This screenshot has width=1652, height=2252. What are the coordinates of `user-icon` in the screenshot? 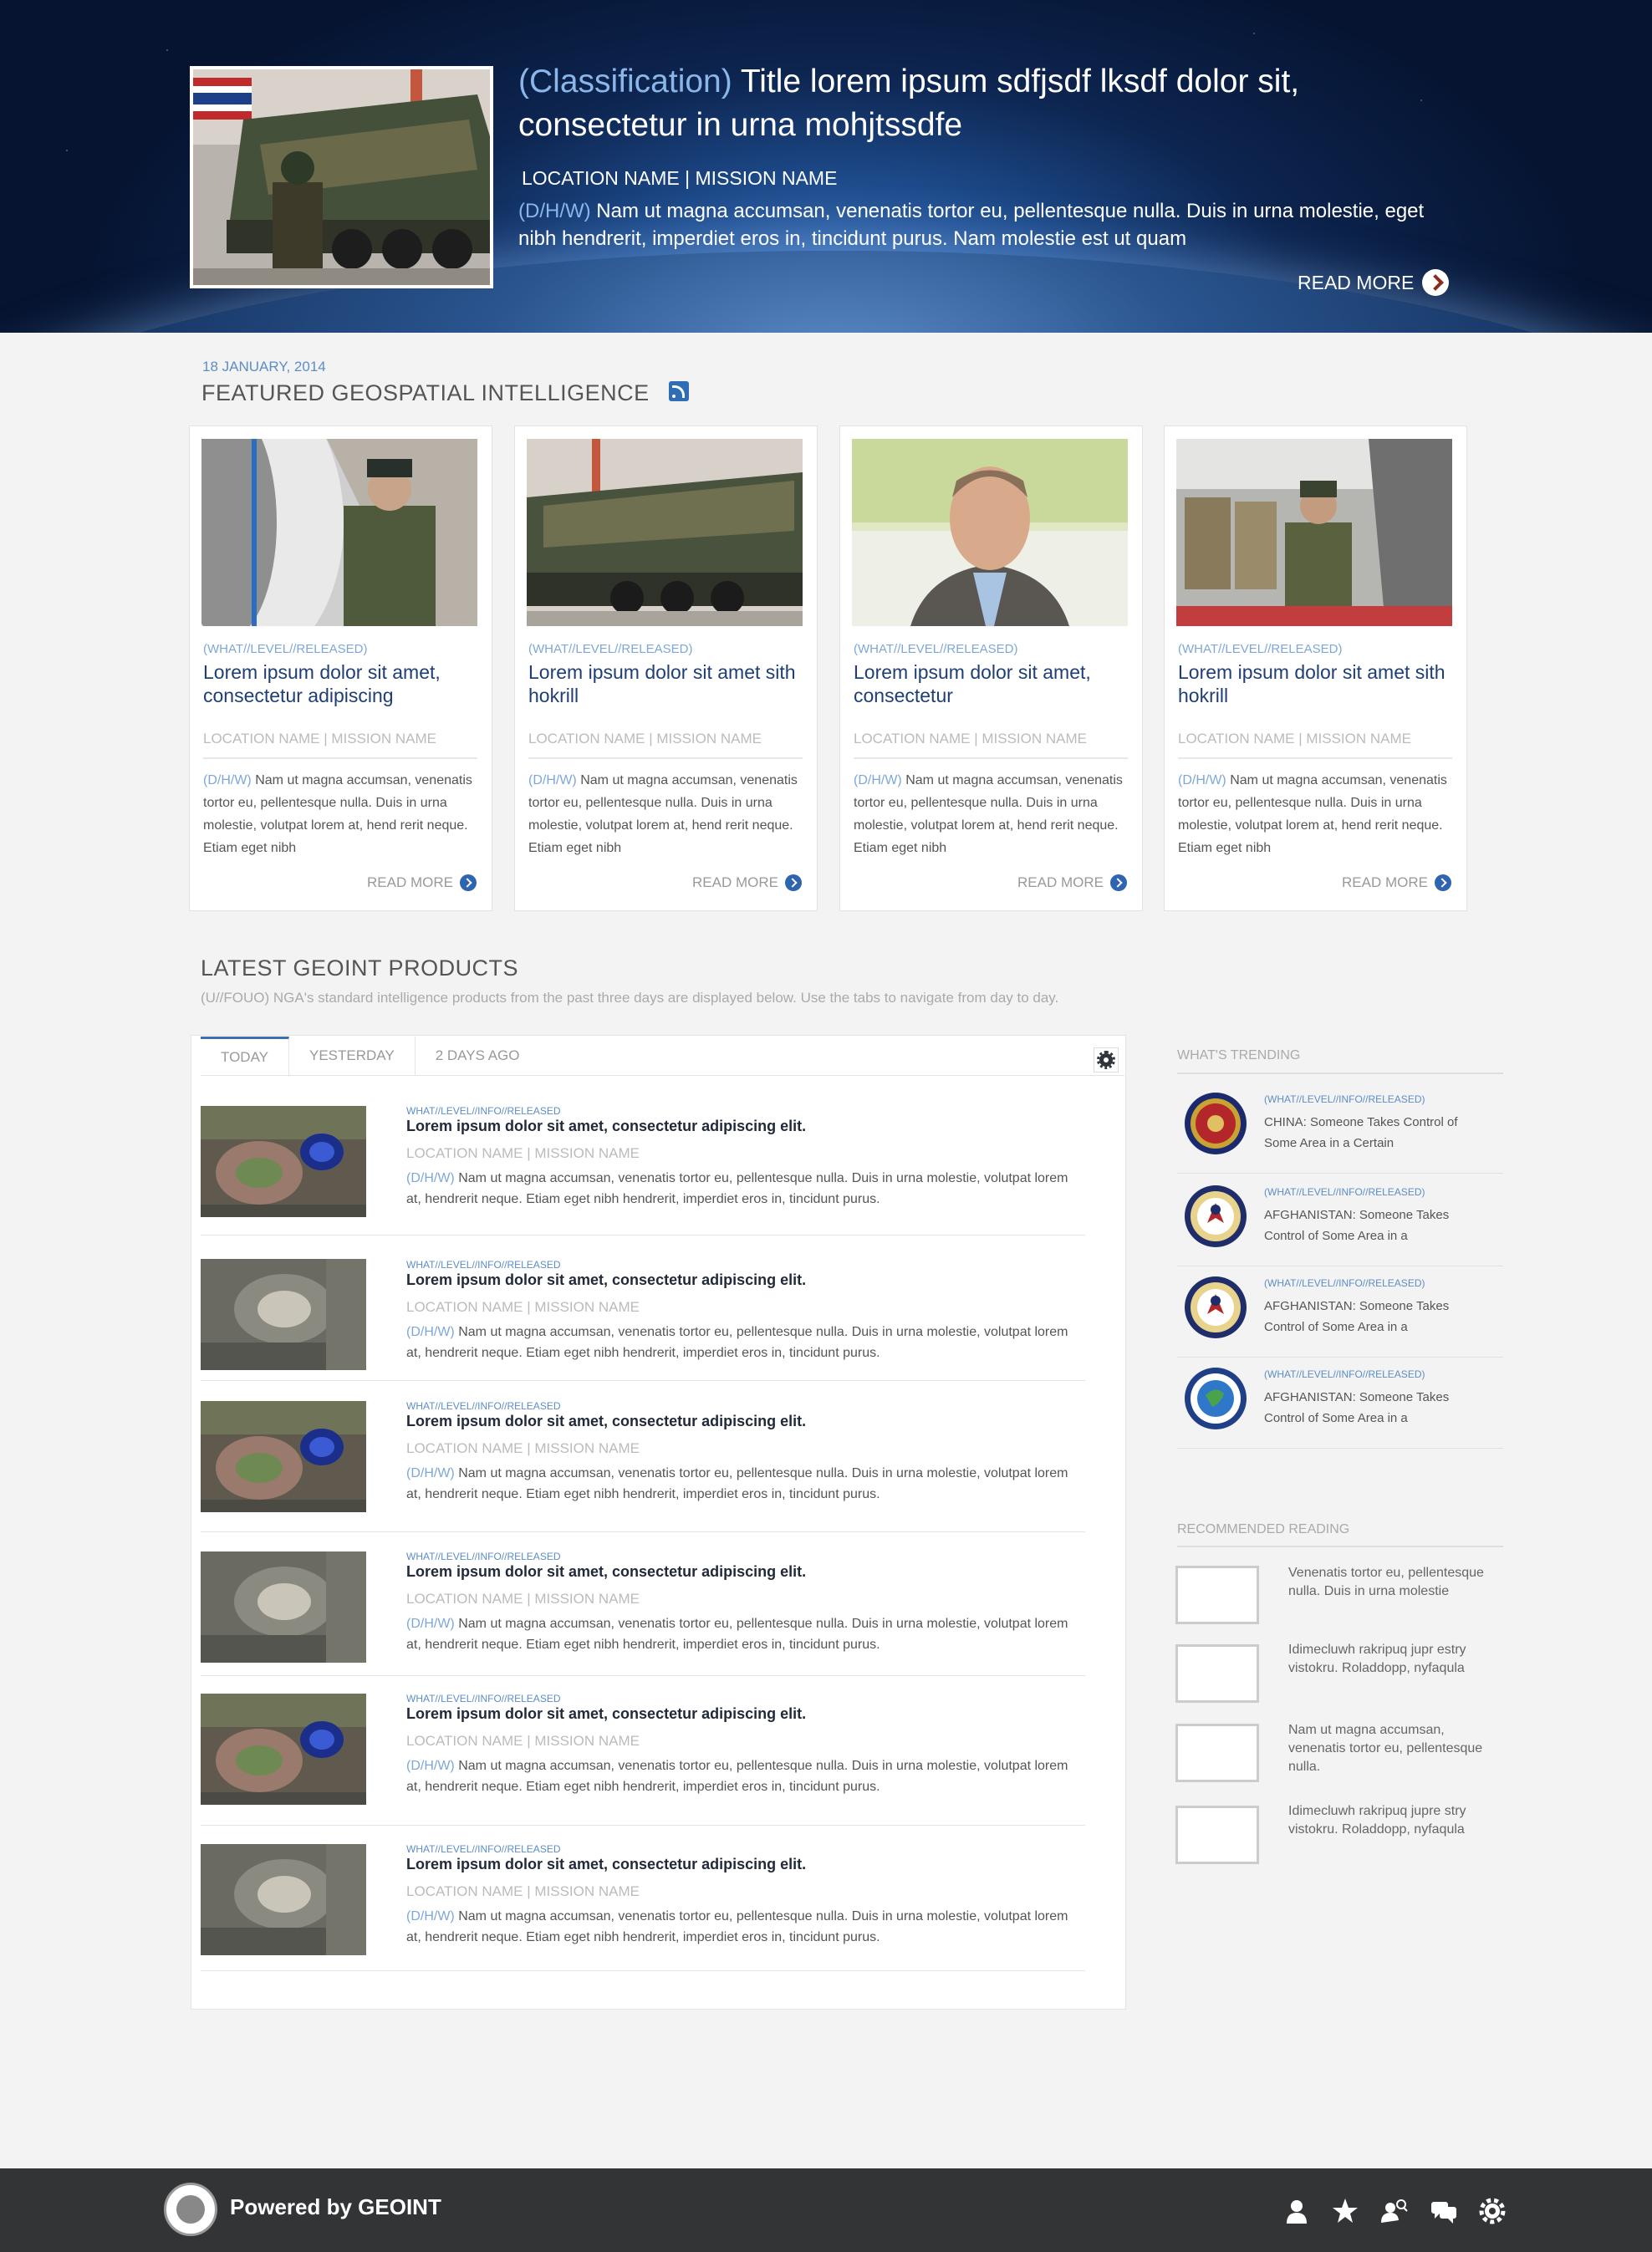 It's located at (1296, 2211).